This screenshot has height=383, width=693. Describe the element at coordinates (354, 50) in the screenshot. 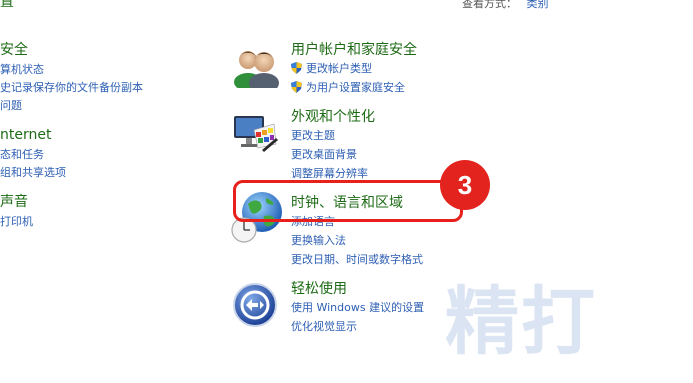

I see `category-user-accounts: 用户帐户和家庭安全` at that location.